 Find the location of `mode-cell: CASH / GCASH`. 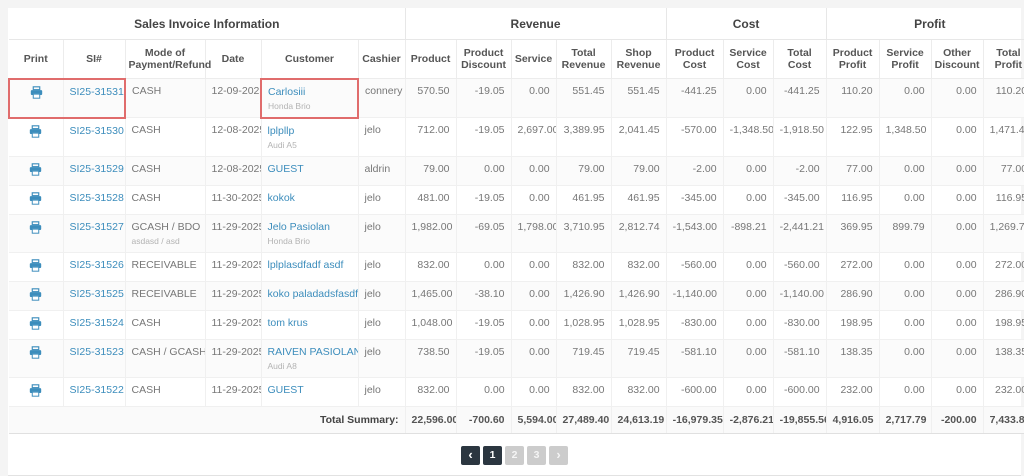

mode-cell: CASH / GCASH is located at coordinates (165, 358).